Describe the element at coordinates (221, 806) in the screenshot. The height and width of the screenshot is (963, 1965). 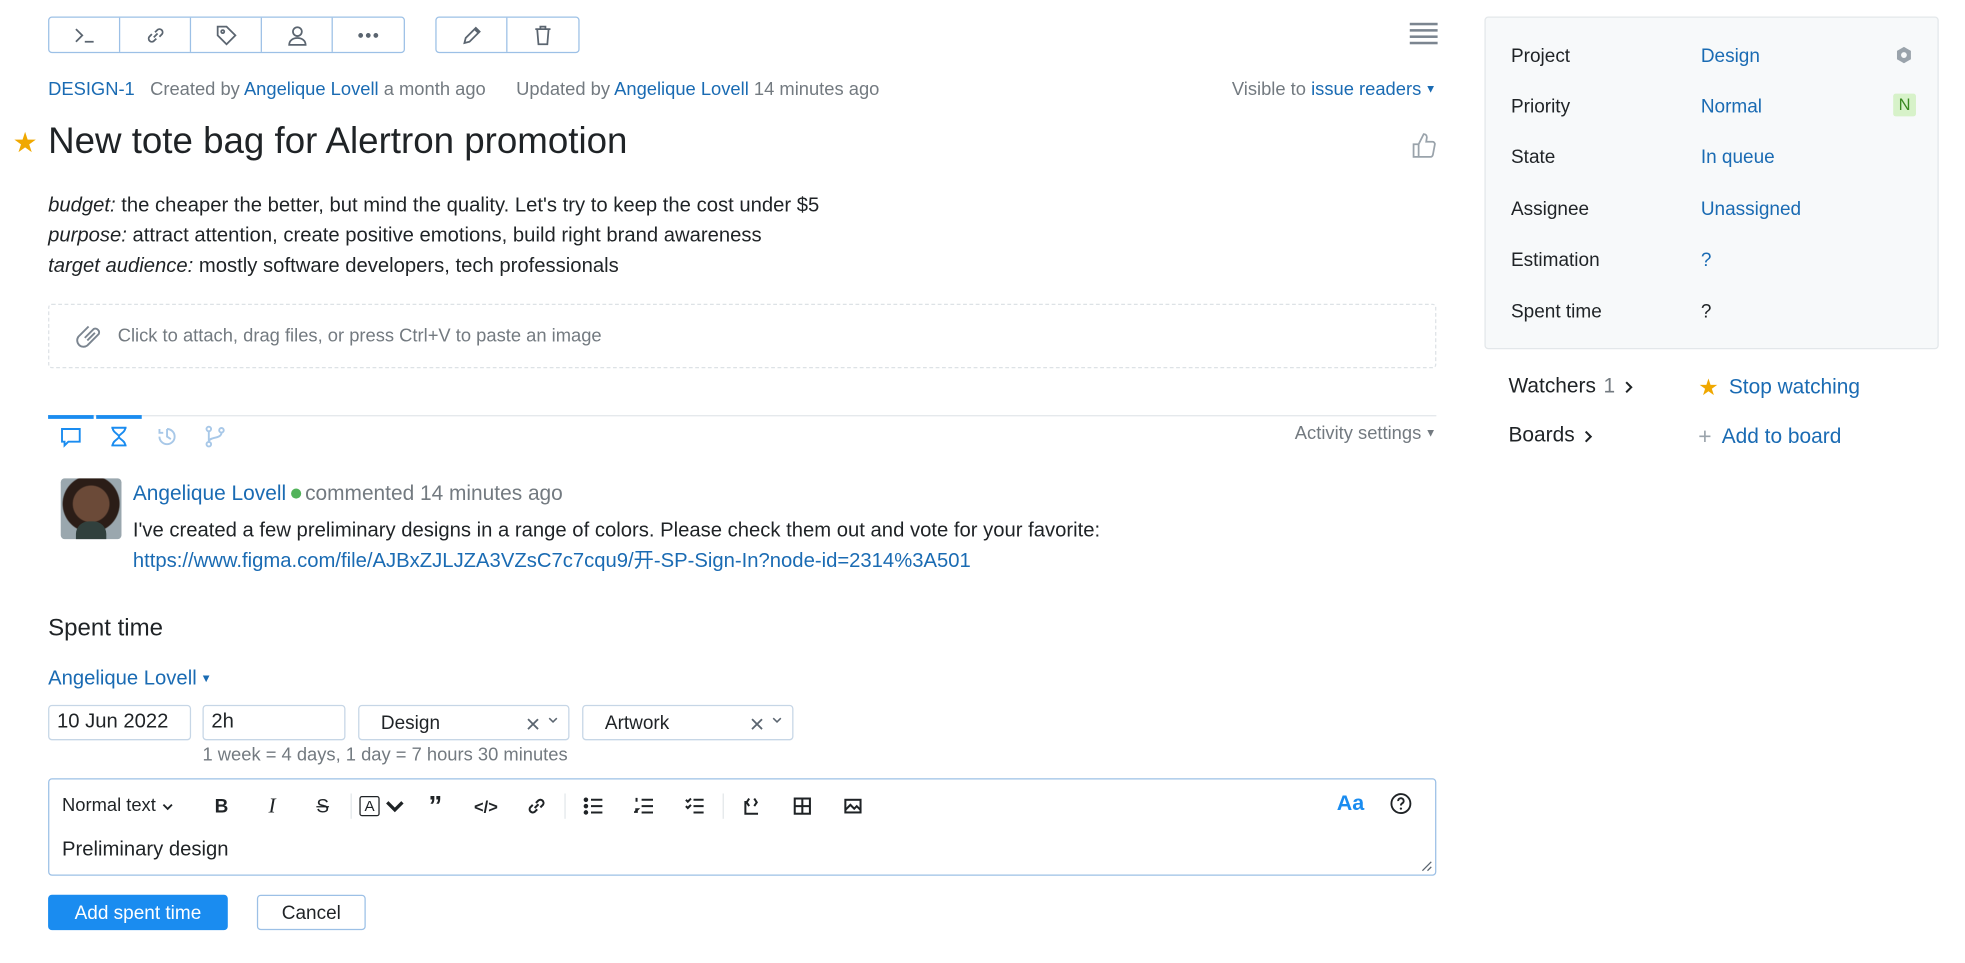
I see `bold-button: B` at that location.